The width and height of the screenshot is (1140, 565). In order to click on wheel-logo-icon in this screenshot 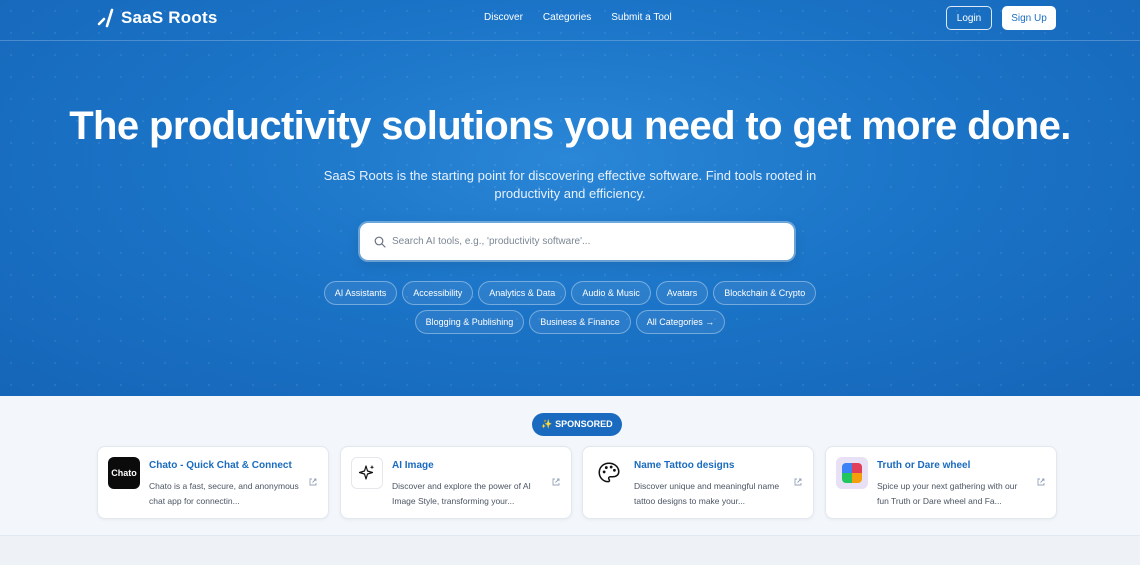, I will do `click(852, 473)`.